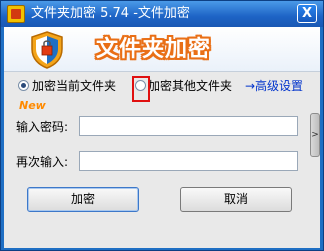  Describe the element at coordinates (307, 13) in the screenshot. I see `close-button: X` at that location.